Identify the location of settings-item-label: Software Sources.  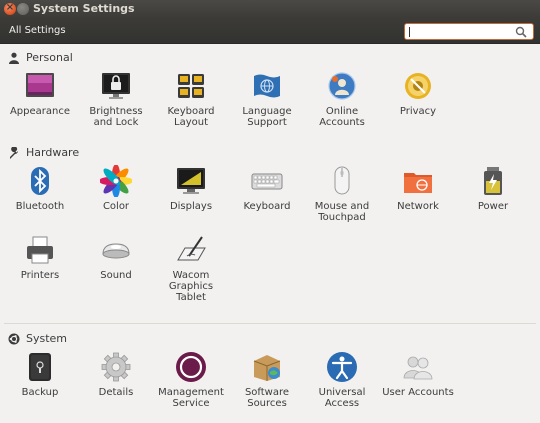
(267, 398).